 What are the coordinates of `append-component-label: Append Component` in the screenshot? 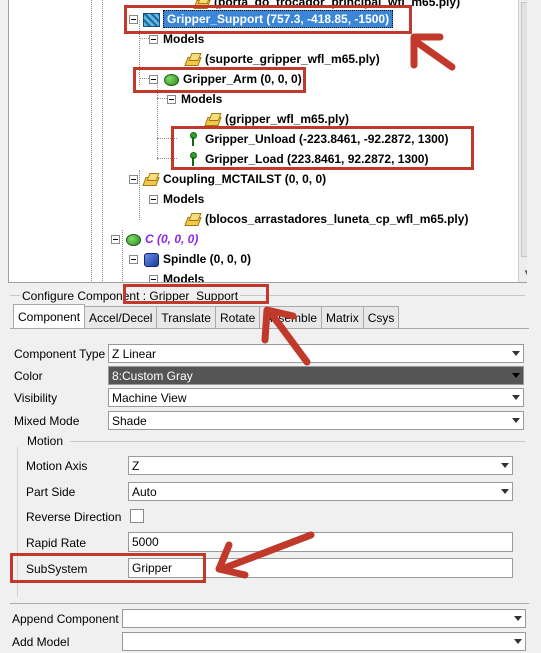 It's located at (65, 619).